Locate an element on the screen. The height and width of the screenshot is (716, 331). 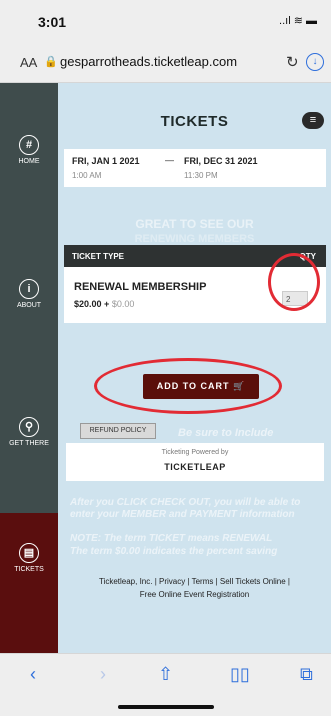
browser-toolbar: ‹ › ⇧ ▯▯ ⧉ is located at coordinates (165, 684).